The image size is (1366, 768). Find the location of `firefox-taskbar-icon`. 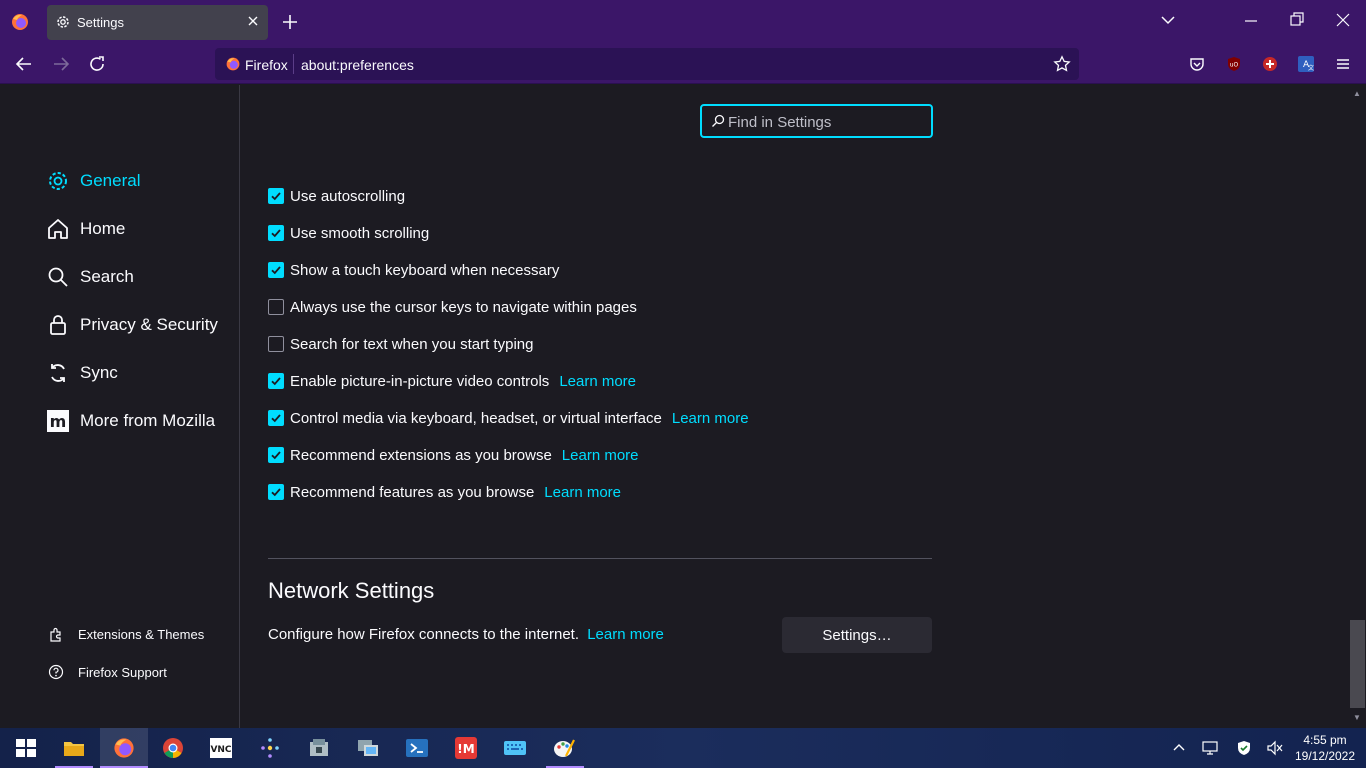

firefox-taskbar-icon is located at coordinates (124, 748).